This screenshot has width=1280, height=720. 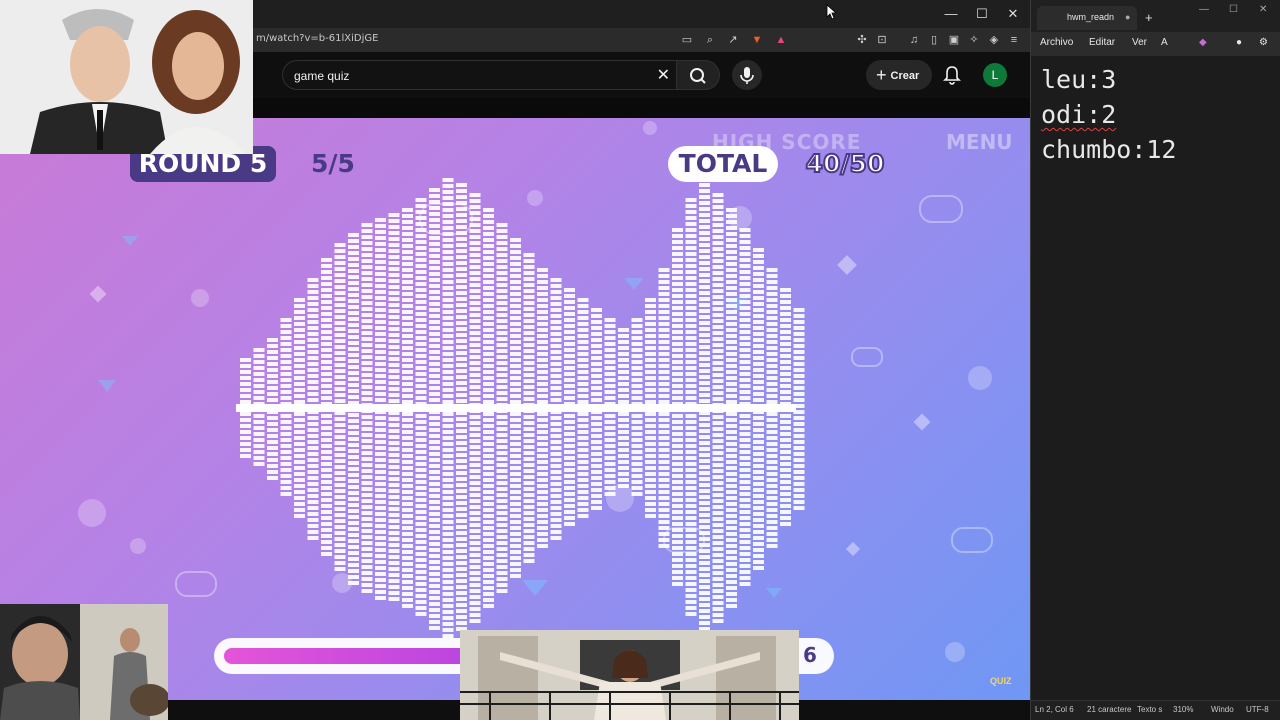 I want to click on text-format: Texto s, so click(x=1150, y=709).